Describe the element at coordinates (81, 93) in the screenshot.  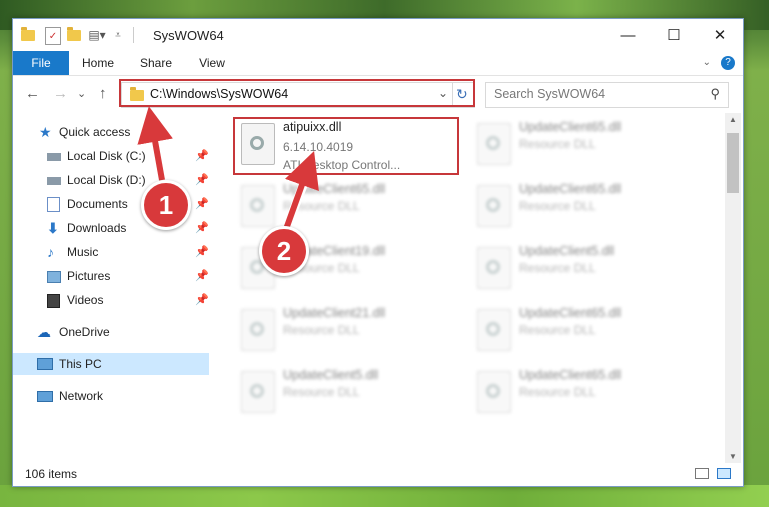
I see `recent-locations-button: ⌄` at that location.